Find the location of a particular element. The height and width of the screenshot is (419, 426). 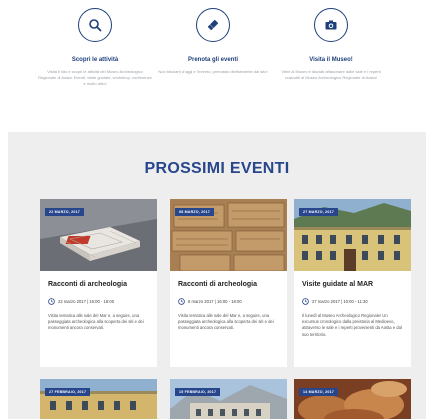

camera-icon is located at coordinates (331, 25).